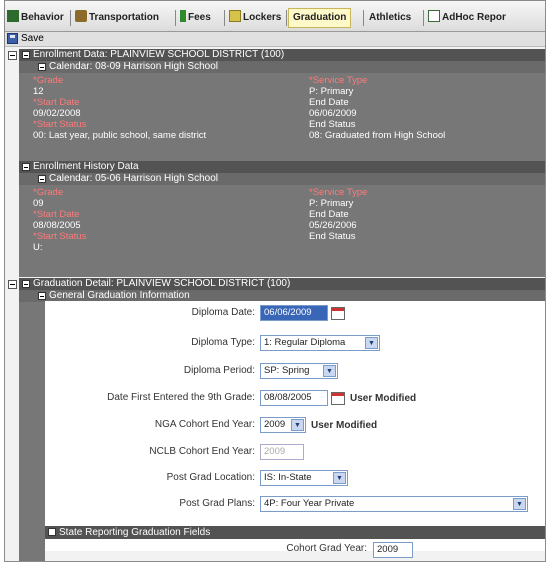 Image resolution: width=548 pixels, height=563 pixels. What do you see at coordinates (282, 67) in the screenshot?
I see `enrollment-calendar-header: Calendar: 08-09 Harrison High School` at bounding box center [282, 67].